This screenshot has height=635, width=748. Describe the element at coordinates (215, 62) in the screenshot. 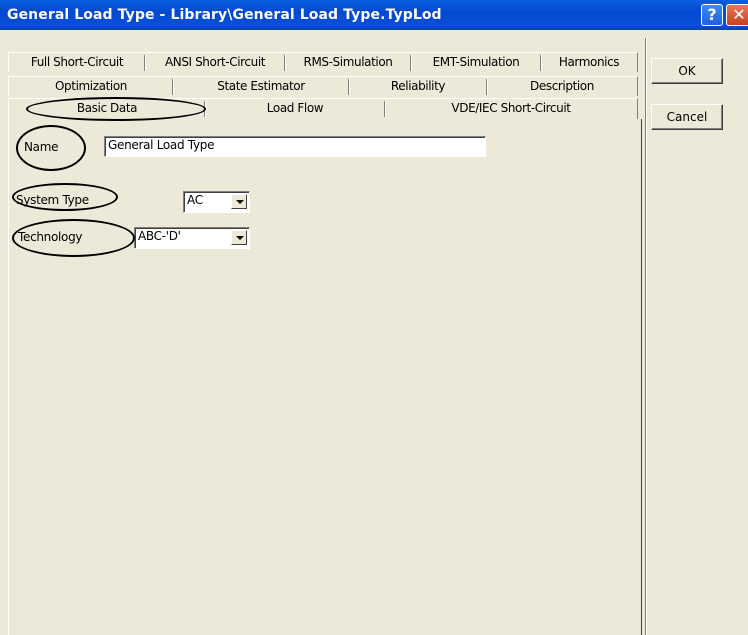

I see `tab-ansi-short-circuit: ANSI Short-Circuit` at that location.